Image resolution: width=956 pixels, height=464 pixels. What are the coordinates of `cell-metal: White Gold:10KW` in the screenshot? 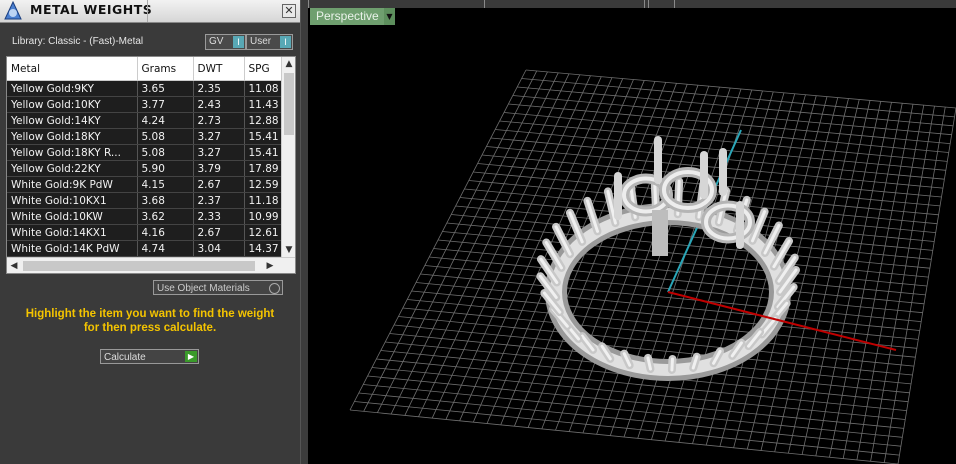 It's located at (72, 216).